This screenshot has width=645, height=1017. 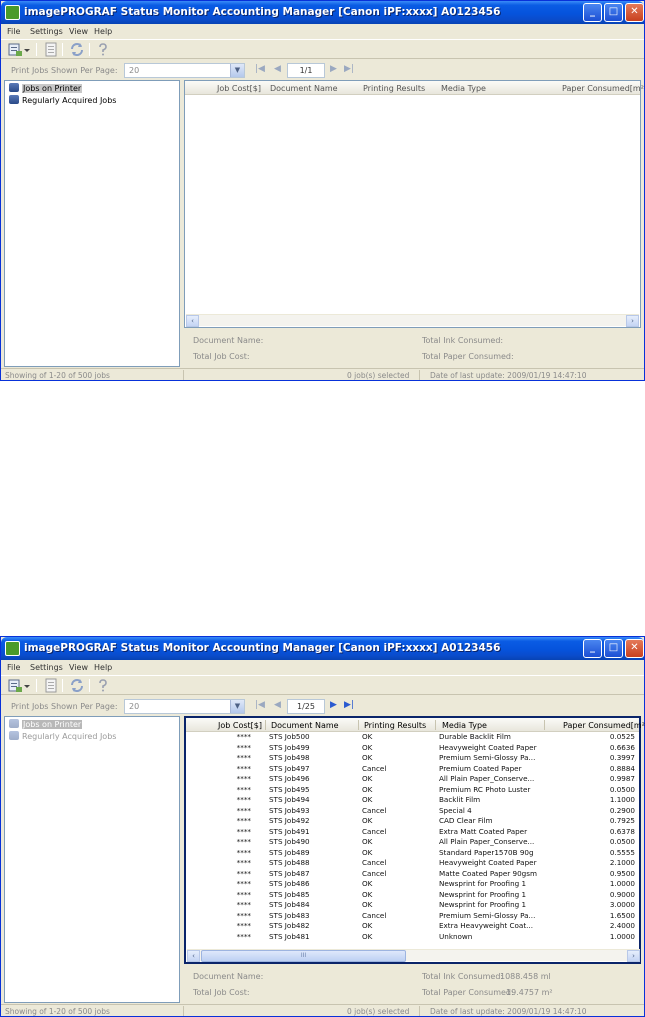 What do you see at coordinates (412, 820) in the screenshot?
I see `table-row: **** STS Job492 OK CAD Clear Film 0.7925` at bounding box center [412, 820].